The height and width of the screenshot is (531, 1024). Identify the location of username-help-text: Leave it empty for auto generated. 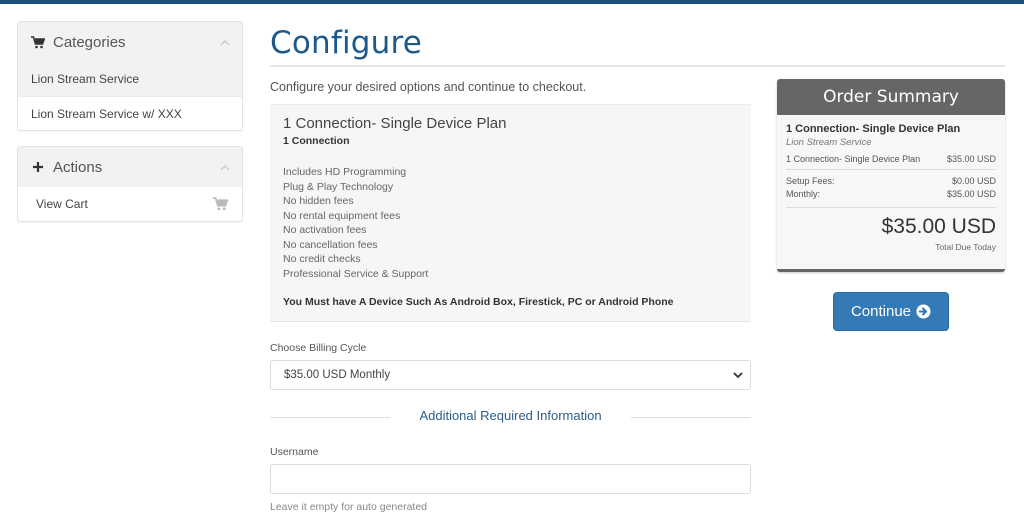
(349, 507).